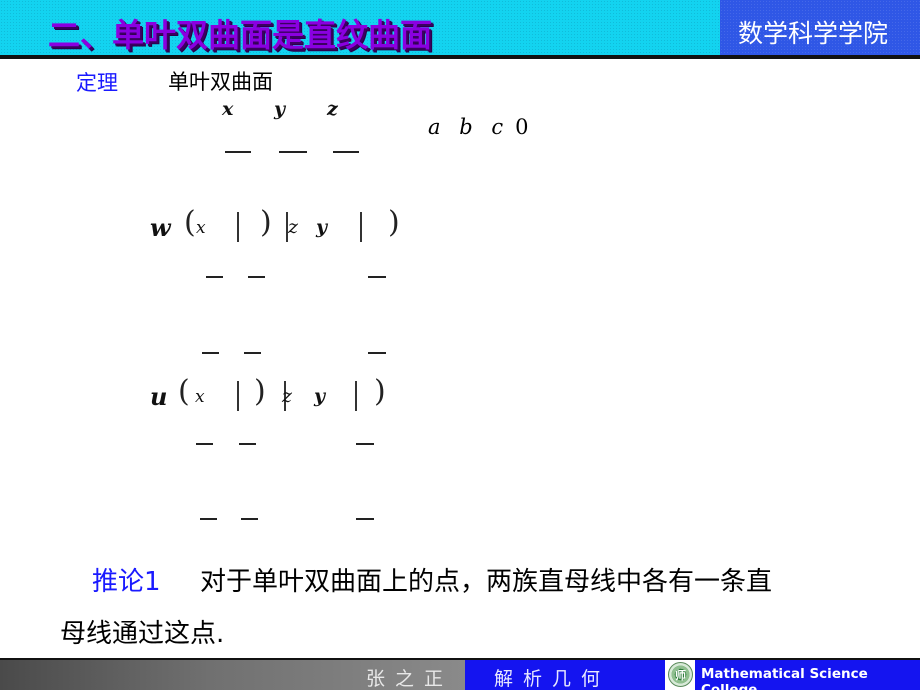  I want to click on college-name-en: Mathematical Science College, so click(784, 678).